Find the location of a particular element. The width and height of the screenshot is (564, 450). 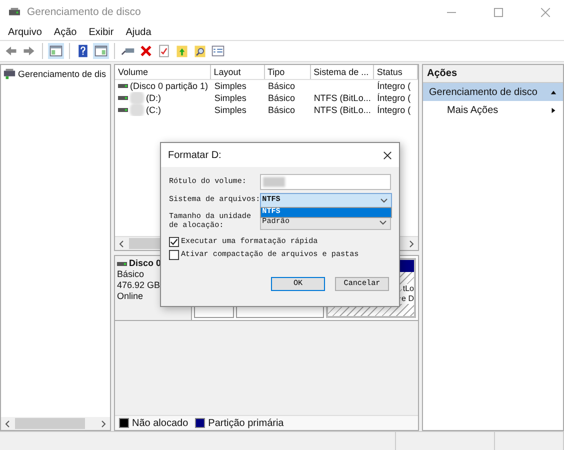

maximize-button is located at coordinates (498, 12).